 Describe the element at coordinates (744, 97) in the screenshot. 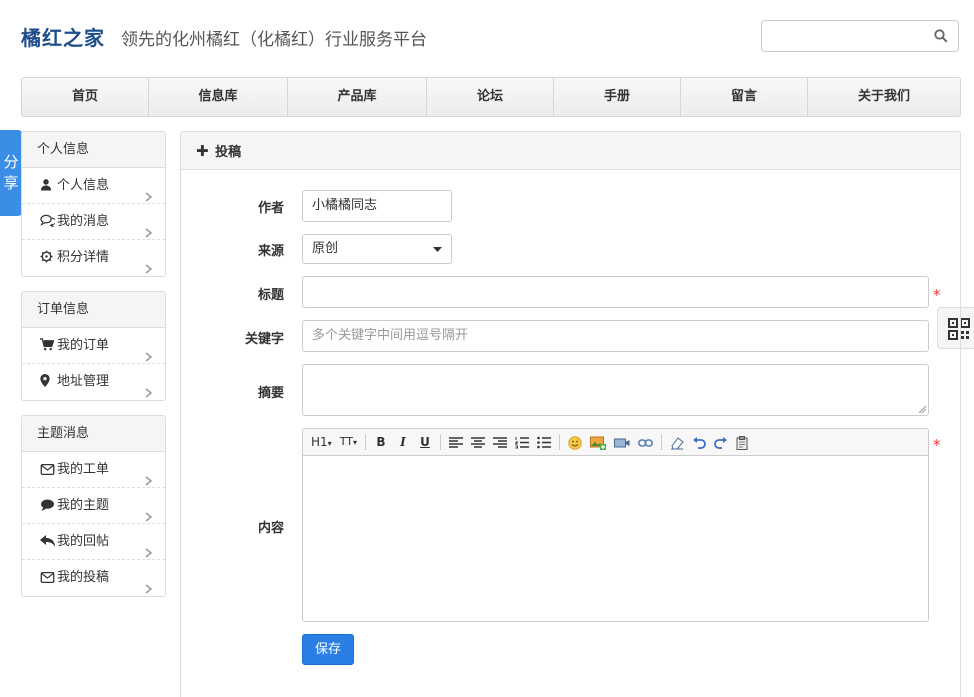

I see `nav-item: 留言` at that location.